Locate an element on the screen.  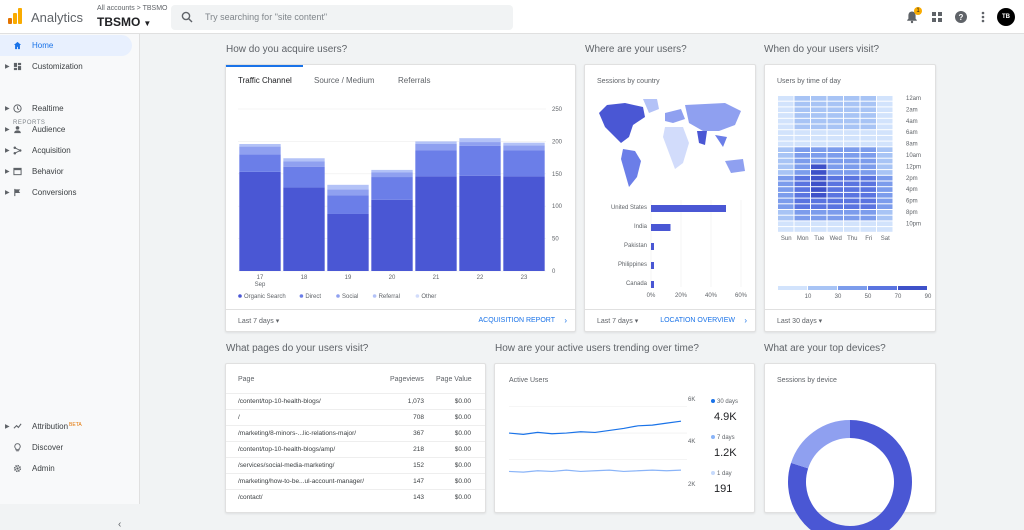
series-line is located at coordinates (595, 428).